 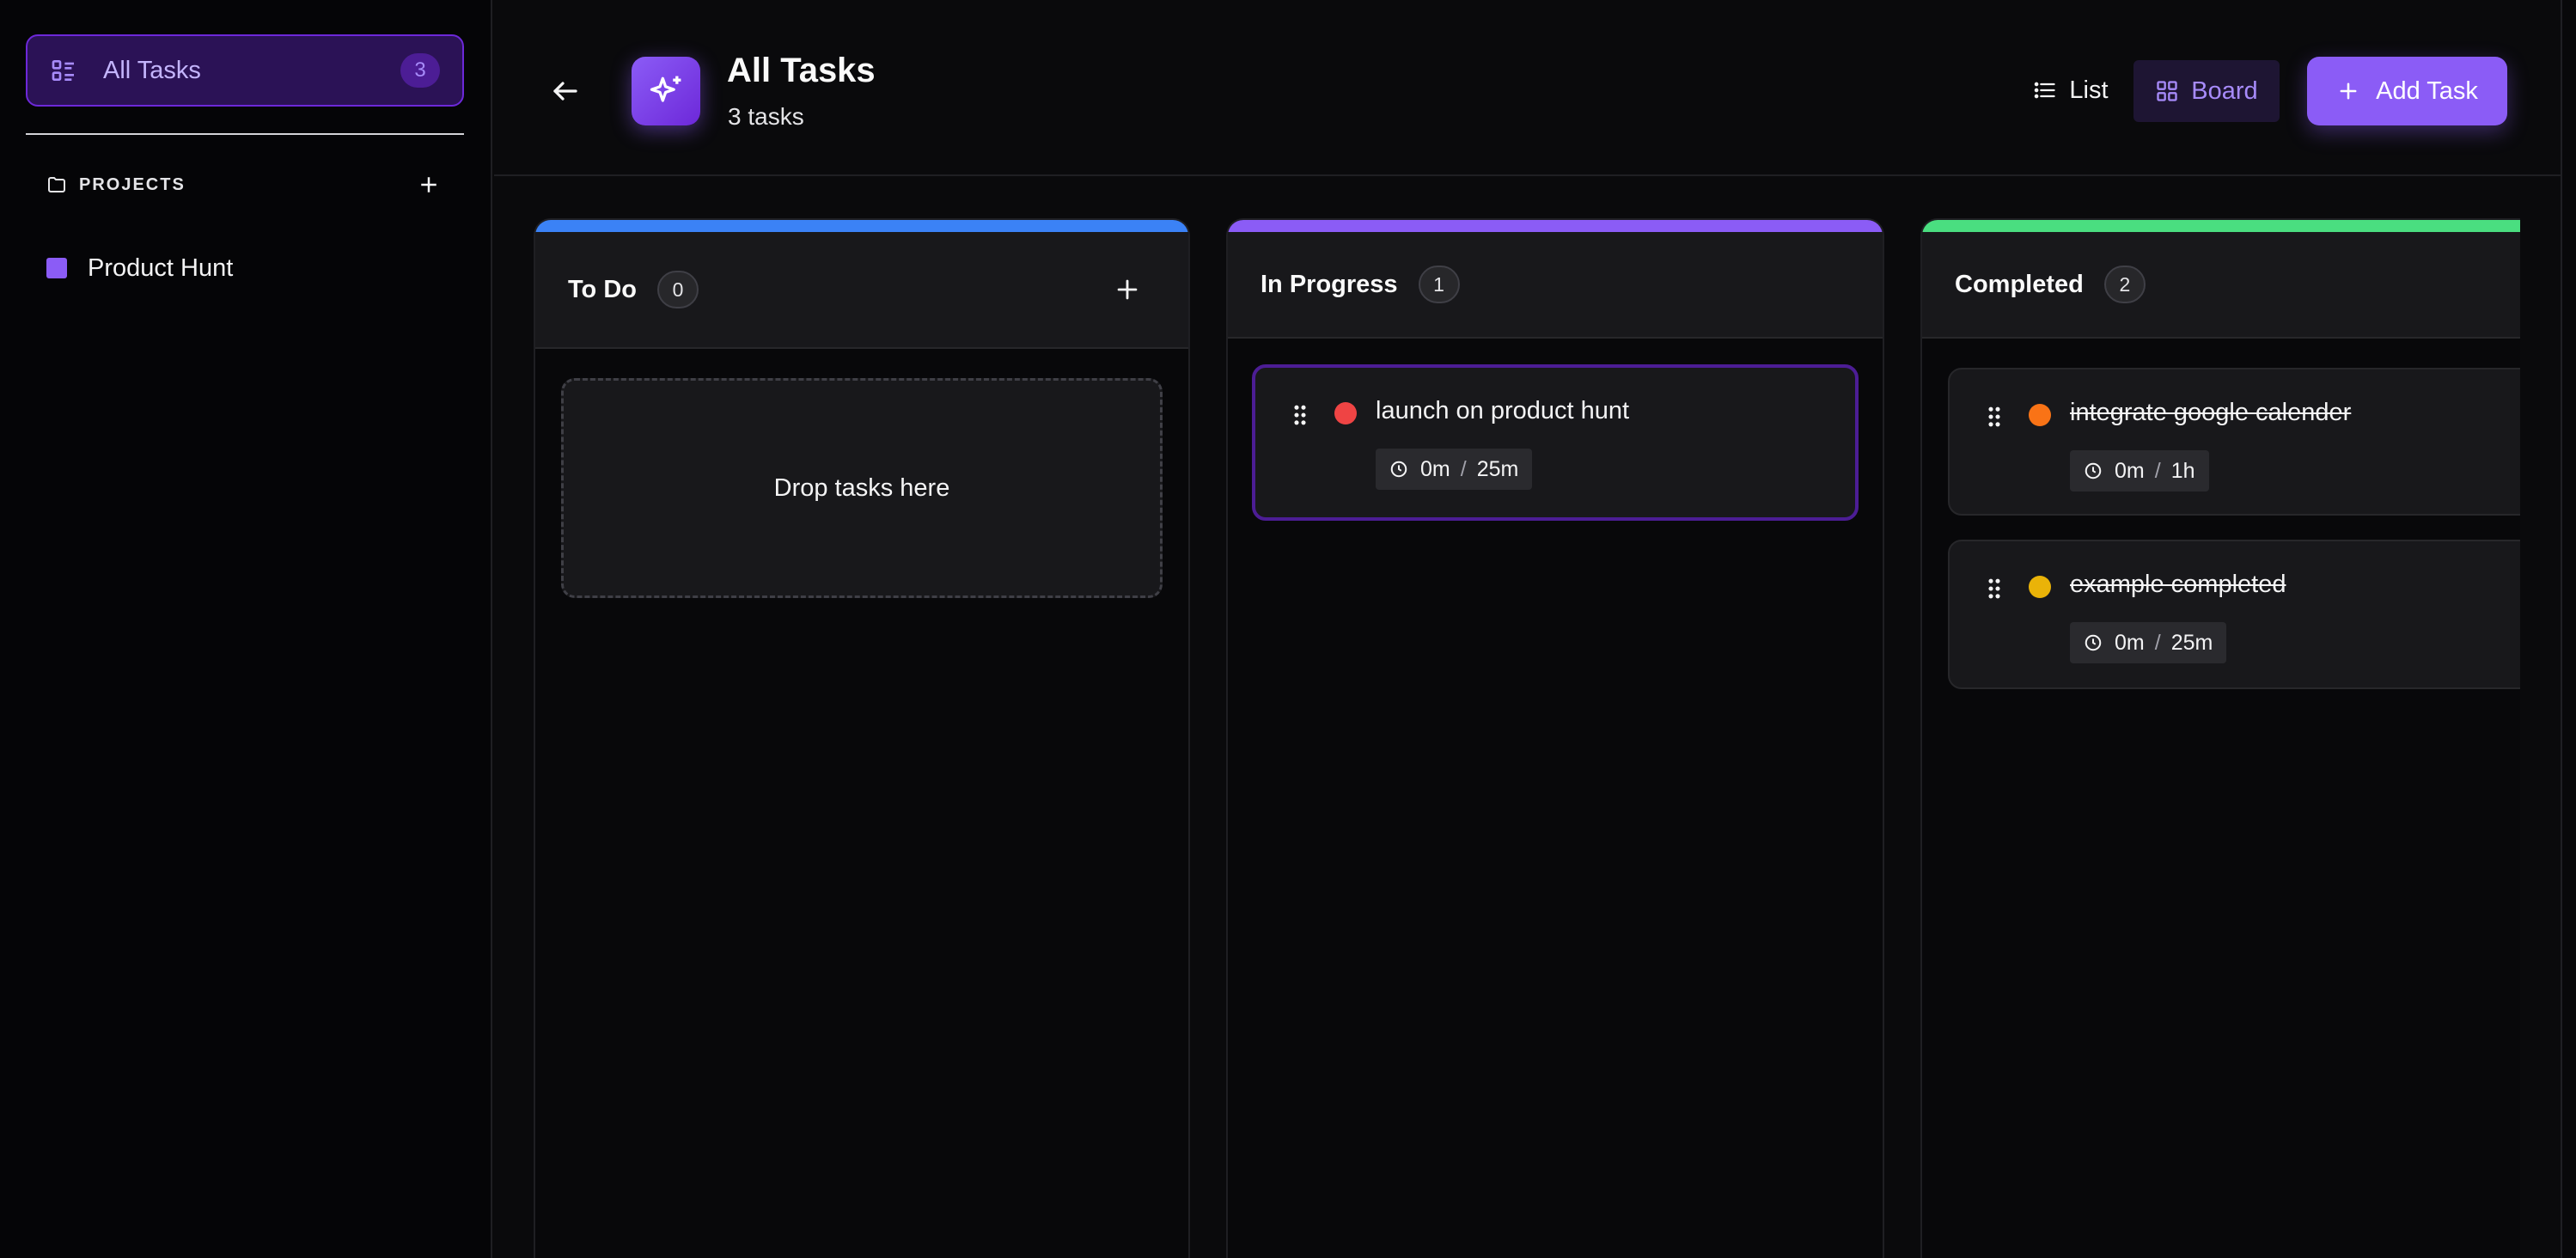 What do you see at coordinates (245, 134) in the screenshot?
I see `sidebar-divider` at bounding box center [245, 134].